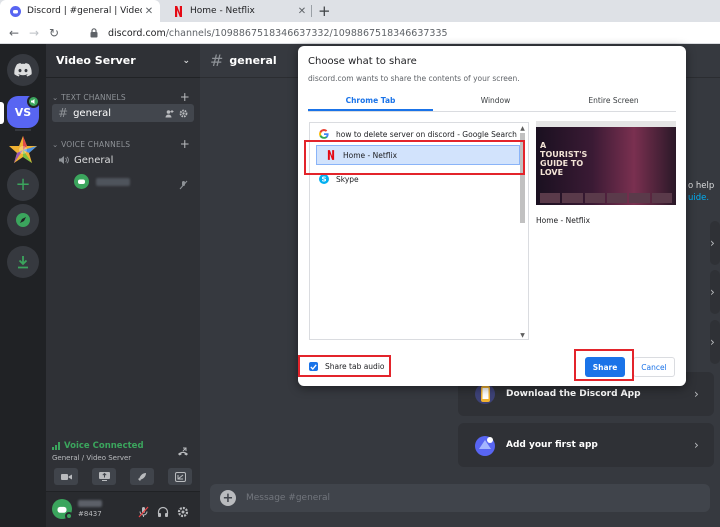 This screenshot has width=720, height=527. I want to click on voice-speaker-icon, so click(33, 101).